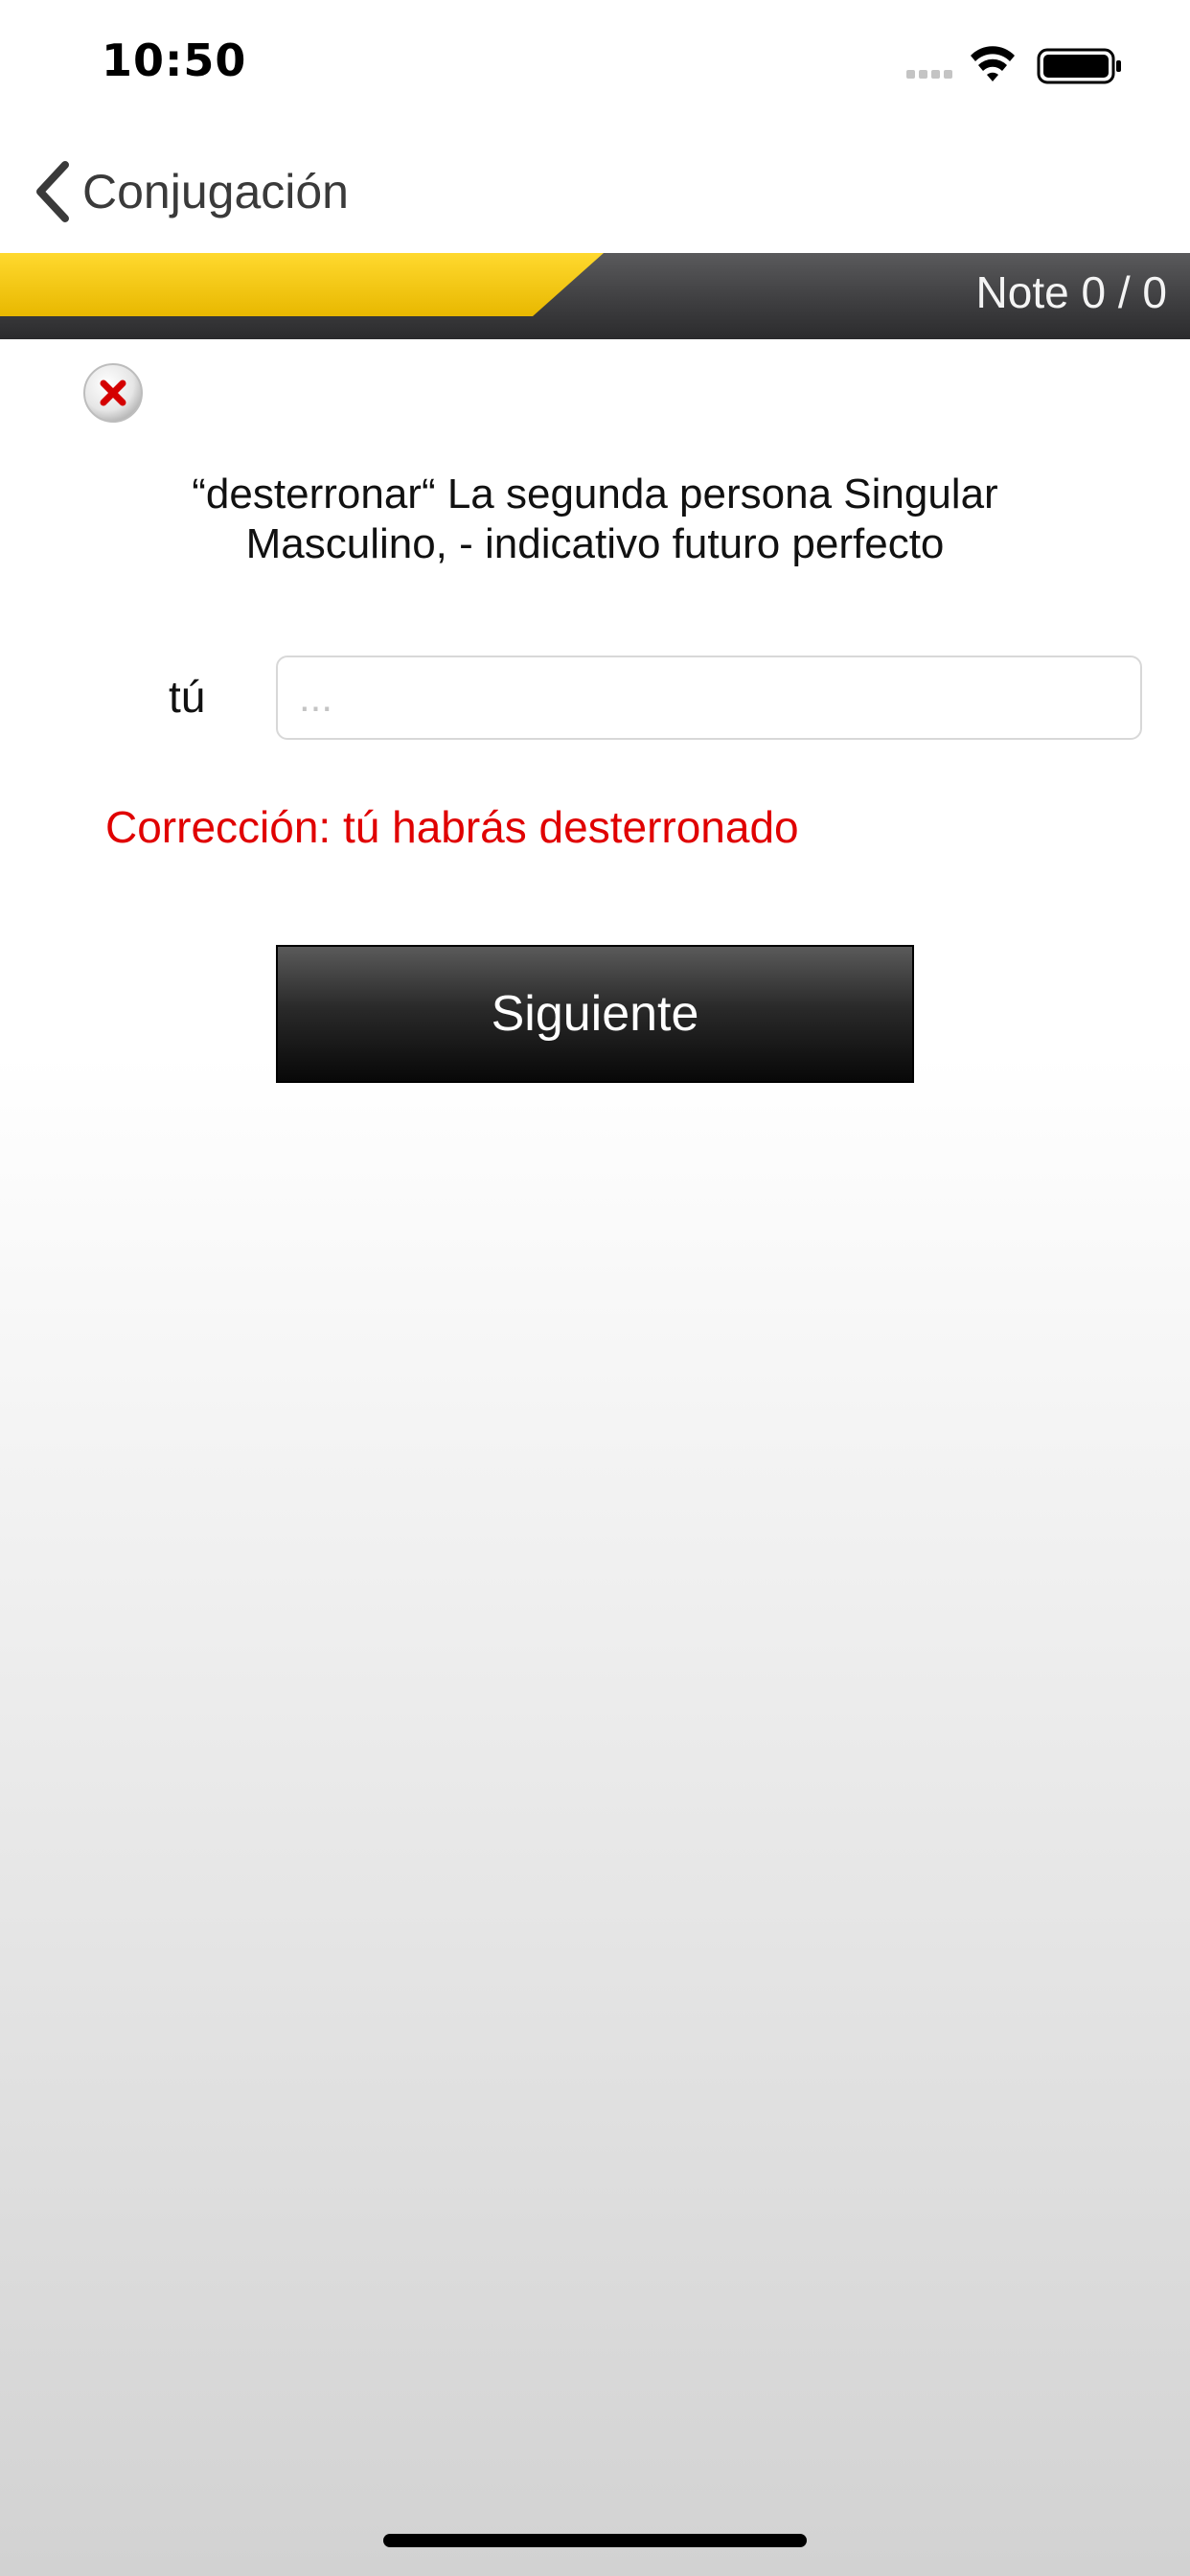 The image size is (1190, 2576). What do you see at coordinates (929, 74) in the screenshot?
I see `cellular-signal-icon` at bounding box center [929, 74].